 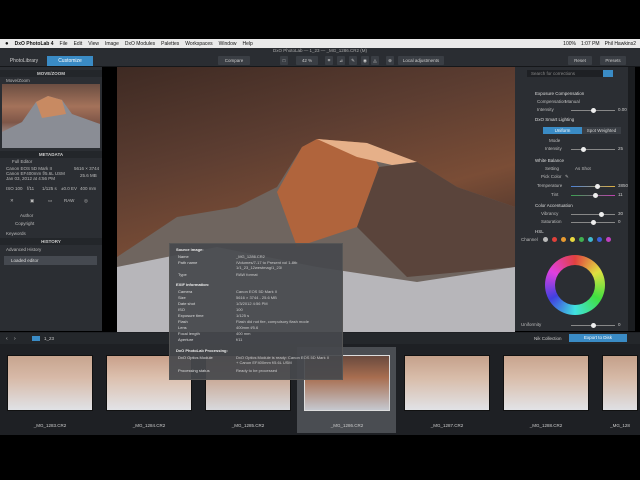 What do you see at coordinates (565, 73) in the screenshot?
I see `search-corrections-input: Search for corrections` at bounding box center [565, 73].